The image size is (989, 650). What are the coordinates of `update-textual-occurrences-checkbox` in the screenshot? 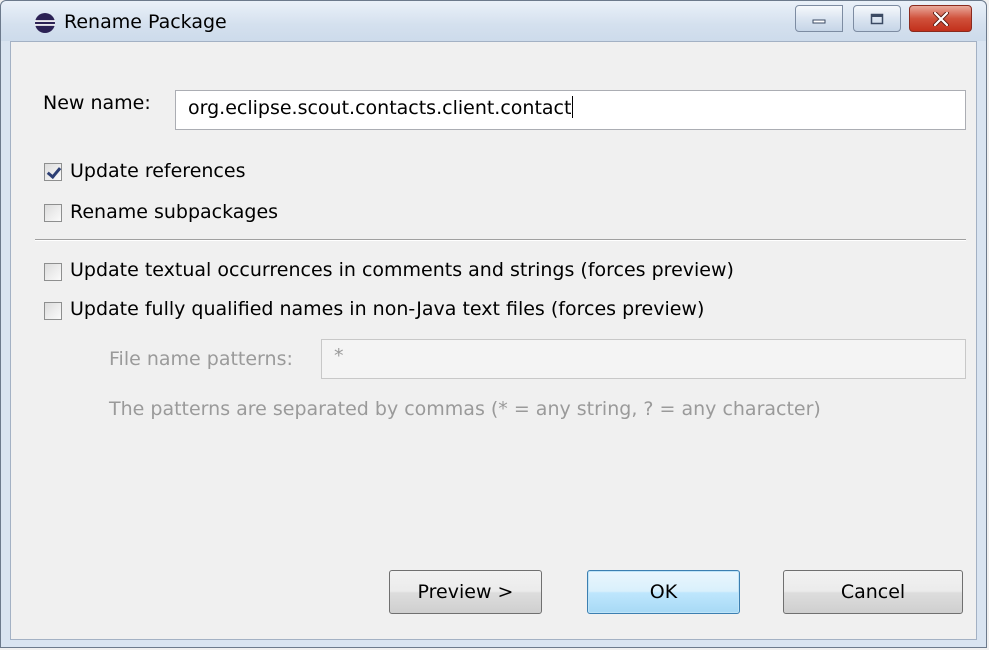 It's located at (53, 272).